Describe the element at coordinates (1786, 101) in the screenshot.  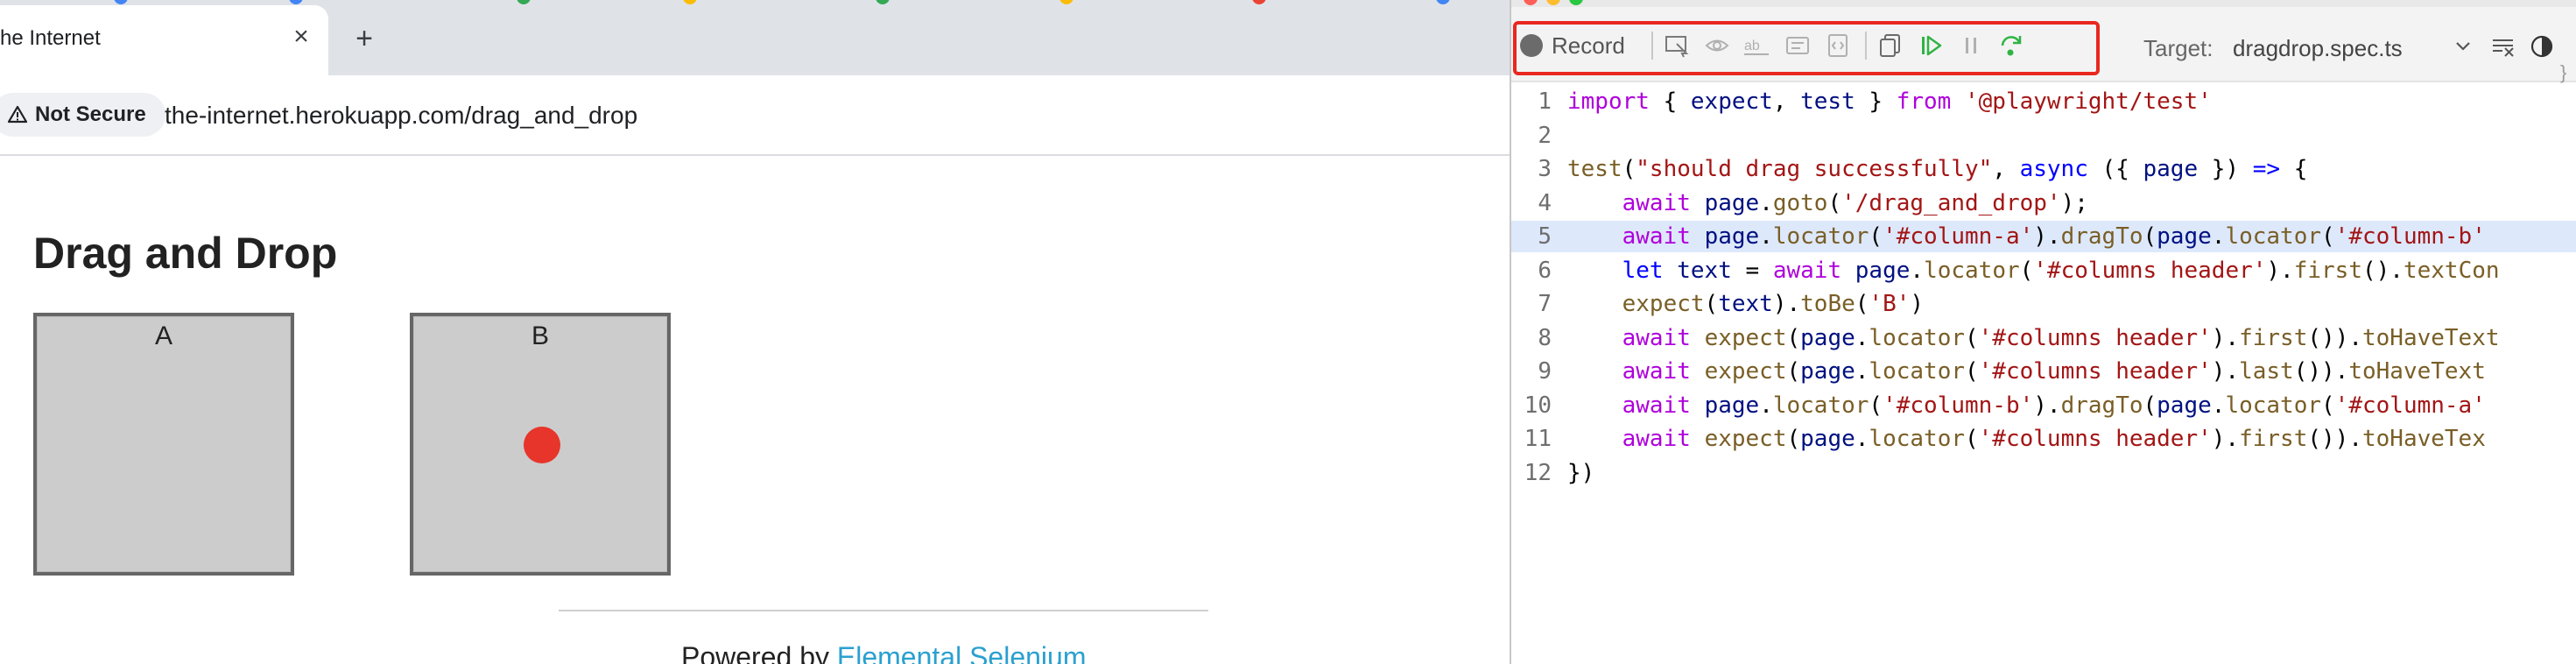
I see `code-token: ,` at that location.